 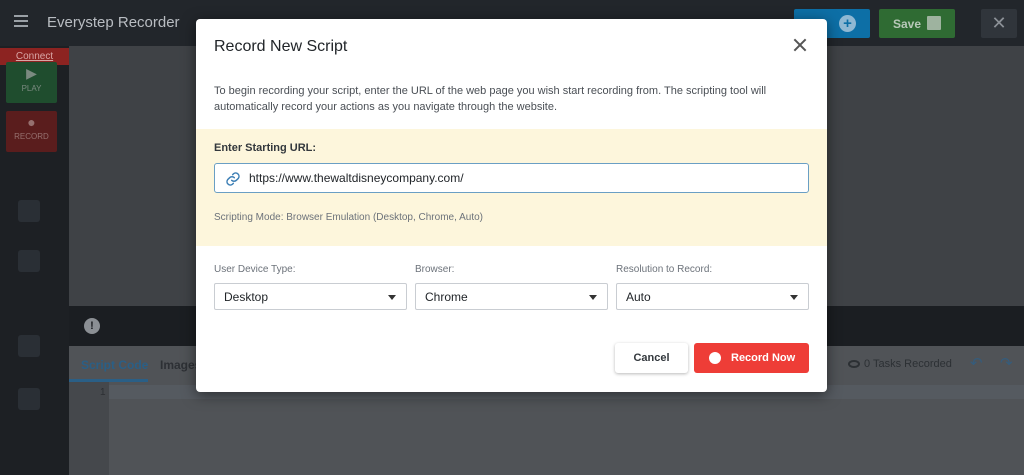 What do you see at coordinates (763, 358) in the screenshot?
I see `record-now-label: Record Now` at bounding box center [763, 358].